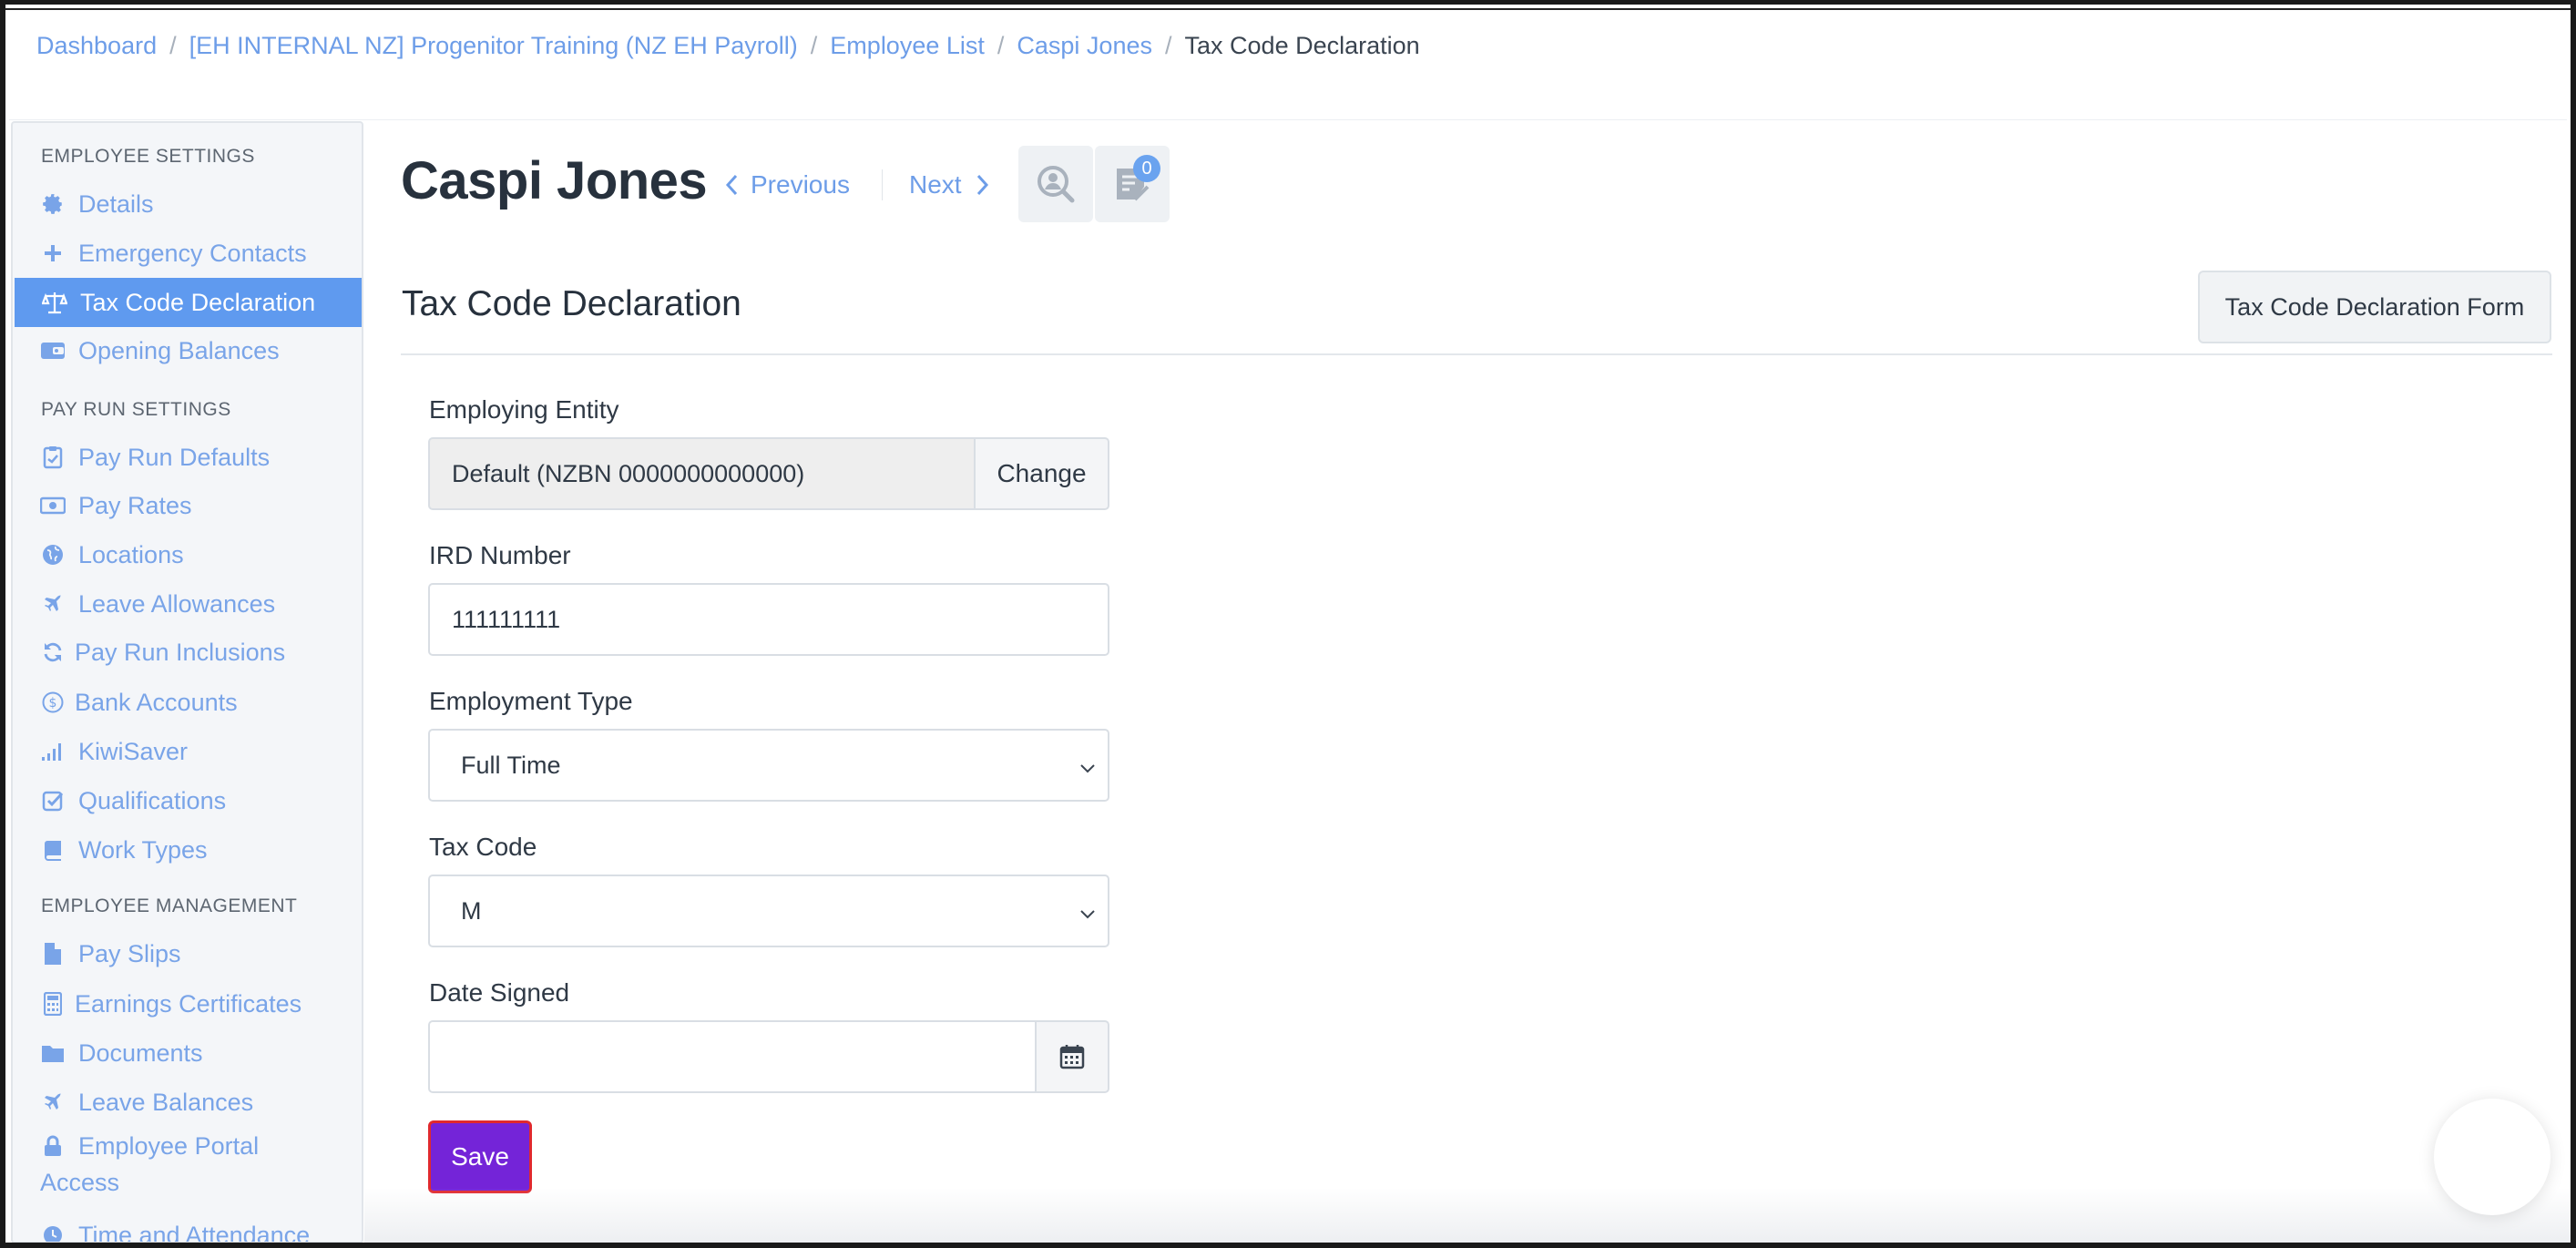 This screenshot has height=1248, width=2576. I want to click on sidebar-item-label: Leave Balances, so click(166, 1102).